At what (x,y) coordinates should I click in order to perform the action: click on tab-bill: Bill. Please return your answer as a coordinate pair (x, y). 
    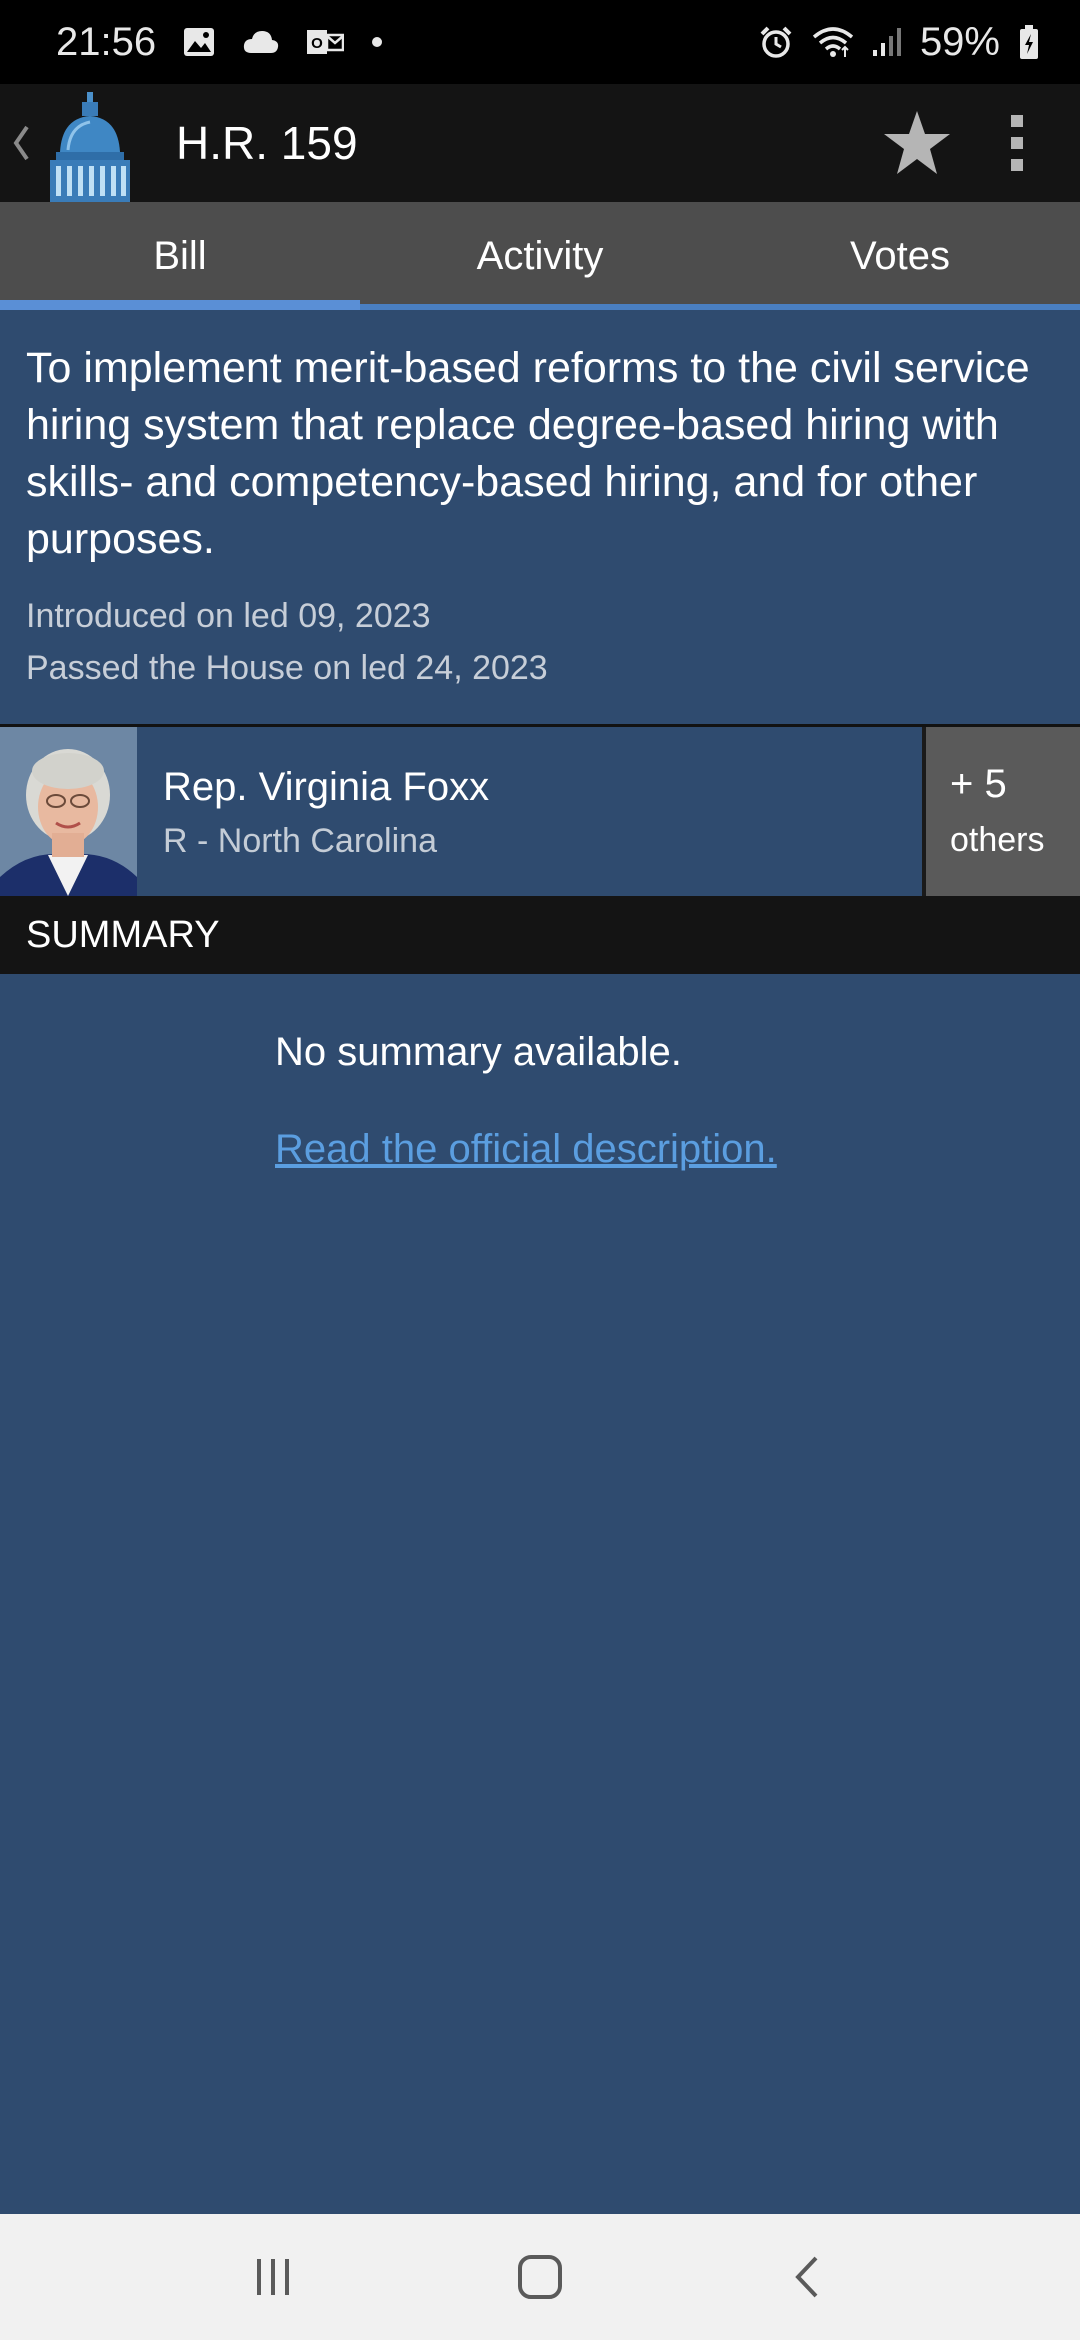
    Looking at the image, I should click on (180, 256).